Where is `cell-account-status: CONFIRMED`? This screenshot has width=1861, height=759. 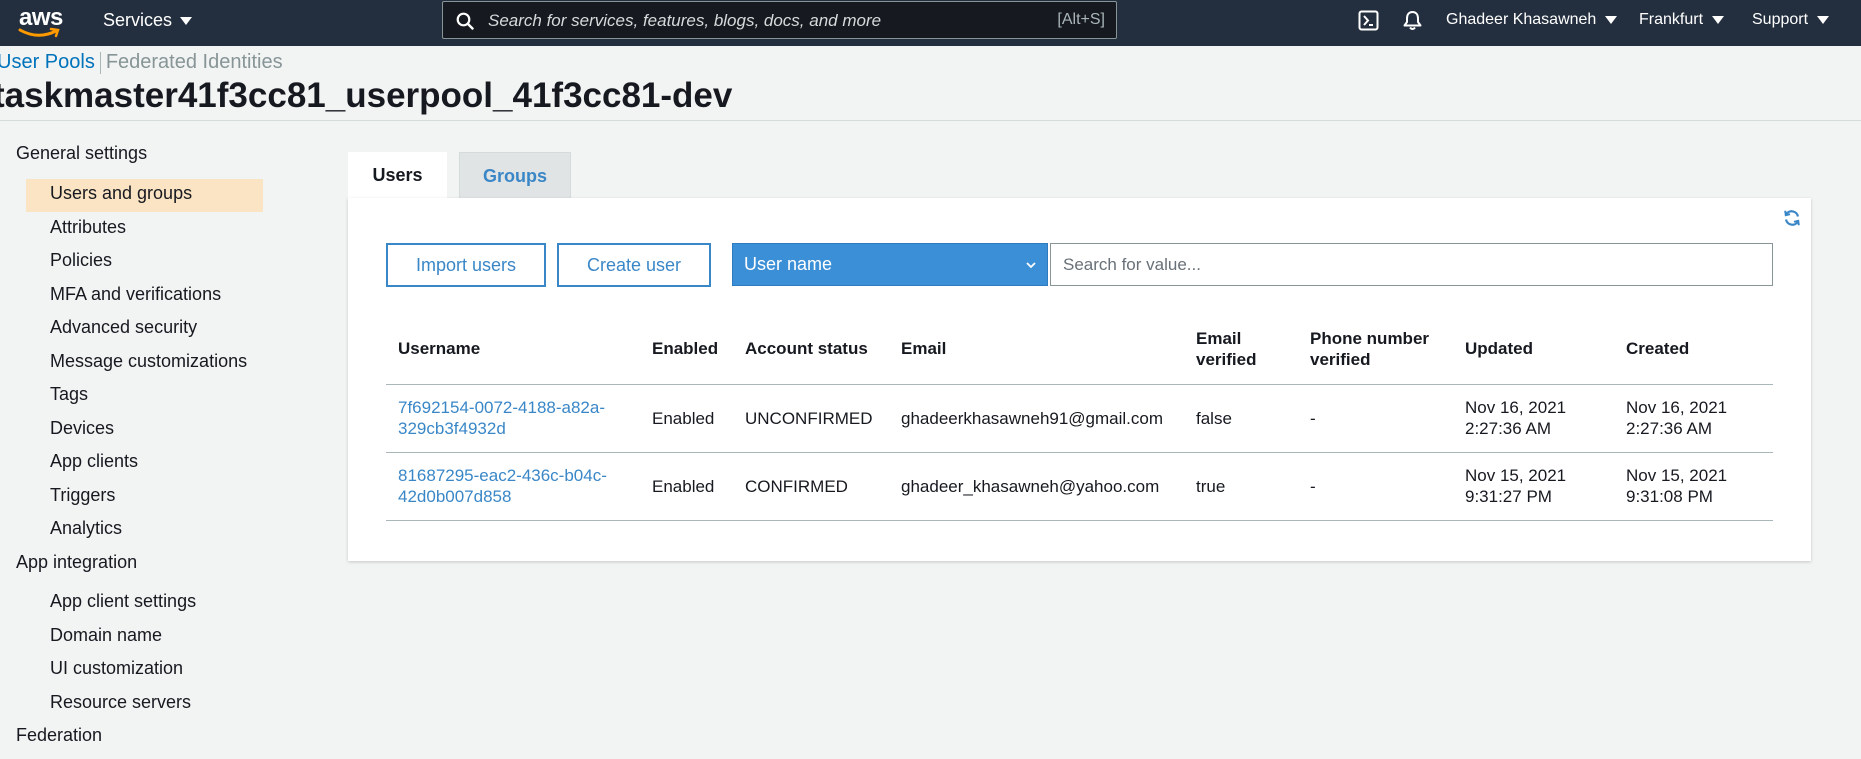
cell-account-status: CONFIRMED is located at coordinates (811, 486).